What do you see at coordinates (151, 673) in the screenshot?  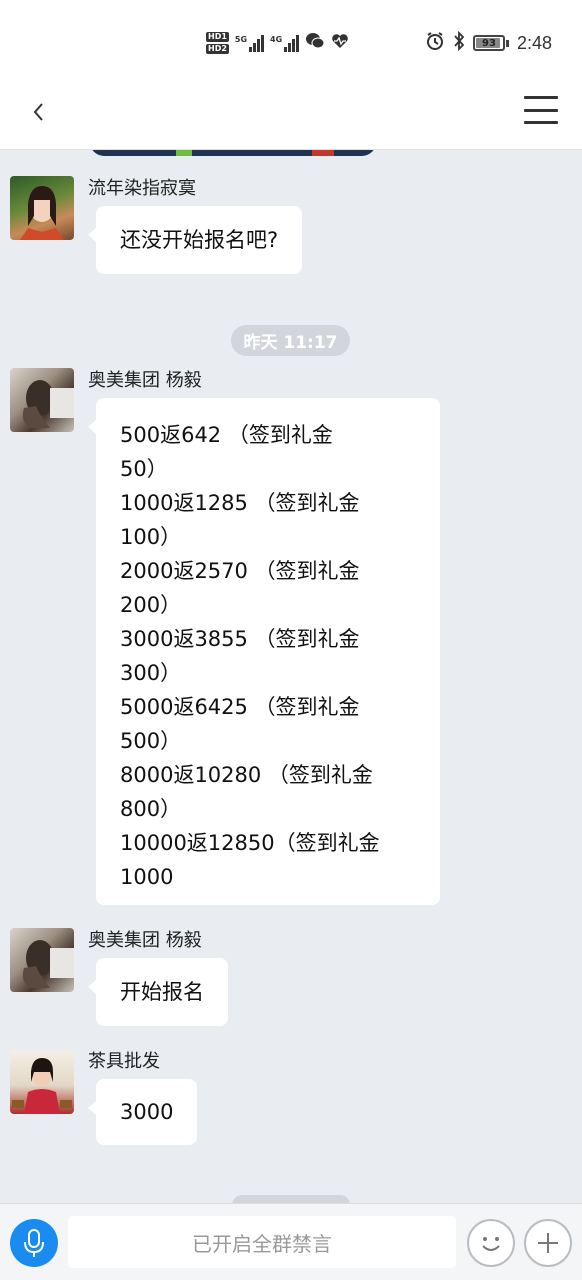 I see `rebate-line: 300）` at bounding box center [151, 673].